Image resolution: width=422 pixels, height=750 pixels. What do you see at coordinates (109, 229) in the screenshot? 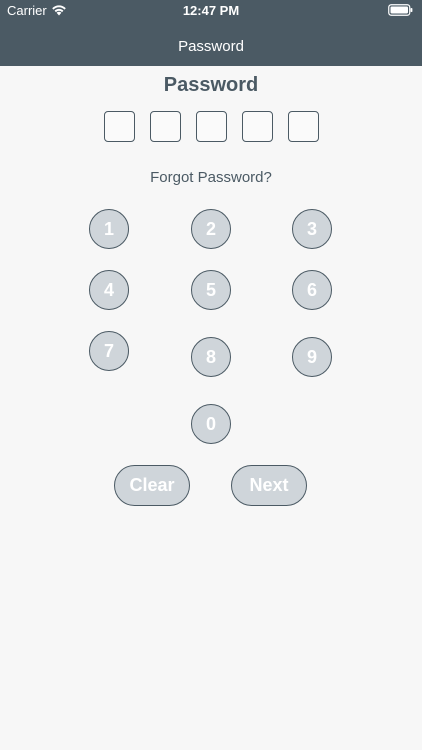
I see `key-1: 1` at bounding box center [109, 229].